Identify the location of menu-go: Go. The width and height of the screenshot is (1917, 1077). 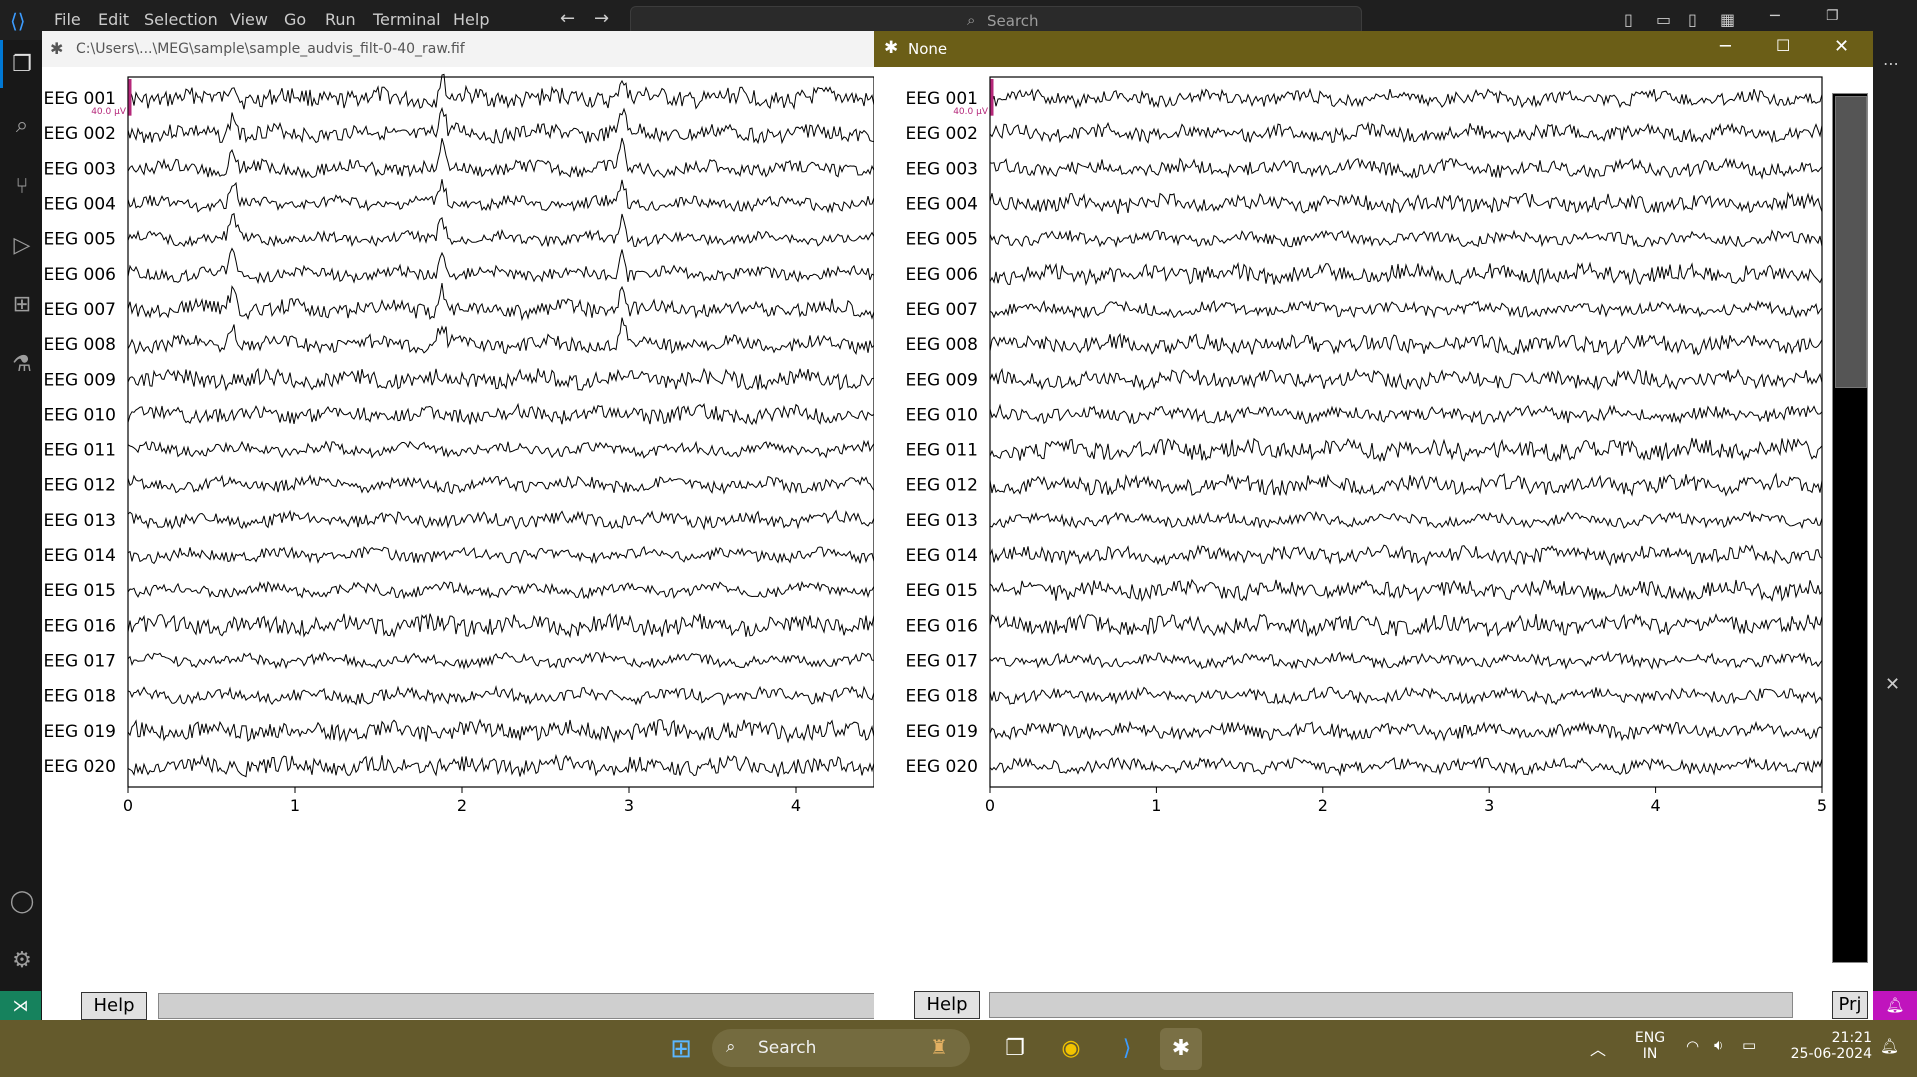
(295, 19).